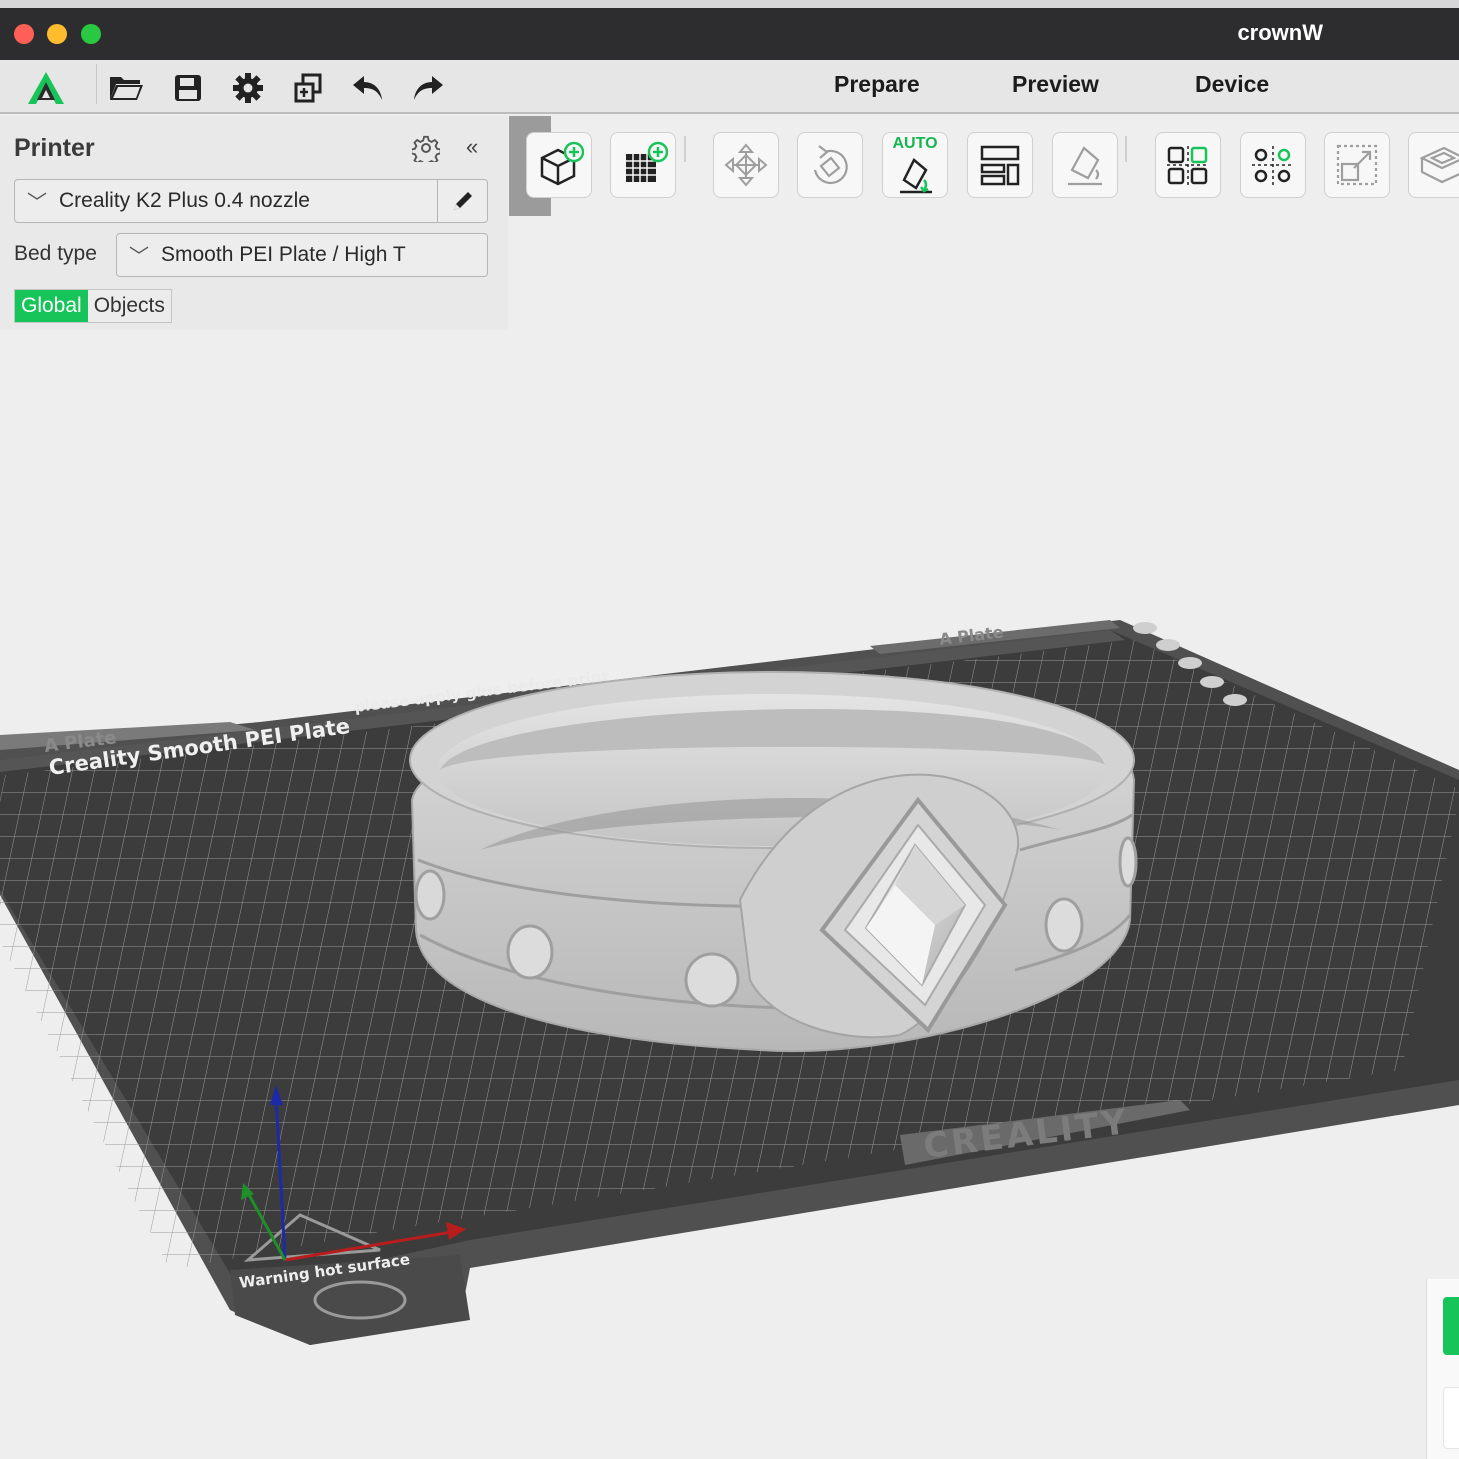 The image size is (1459, 1459). What do you see at coordinates (472, 147) in the screenshot?
I see `collapse-panel-button: «` at bounding box center [472, 147].